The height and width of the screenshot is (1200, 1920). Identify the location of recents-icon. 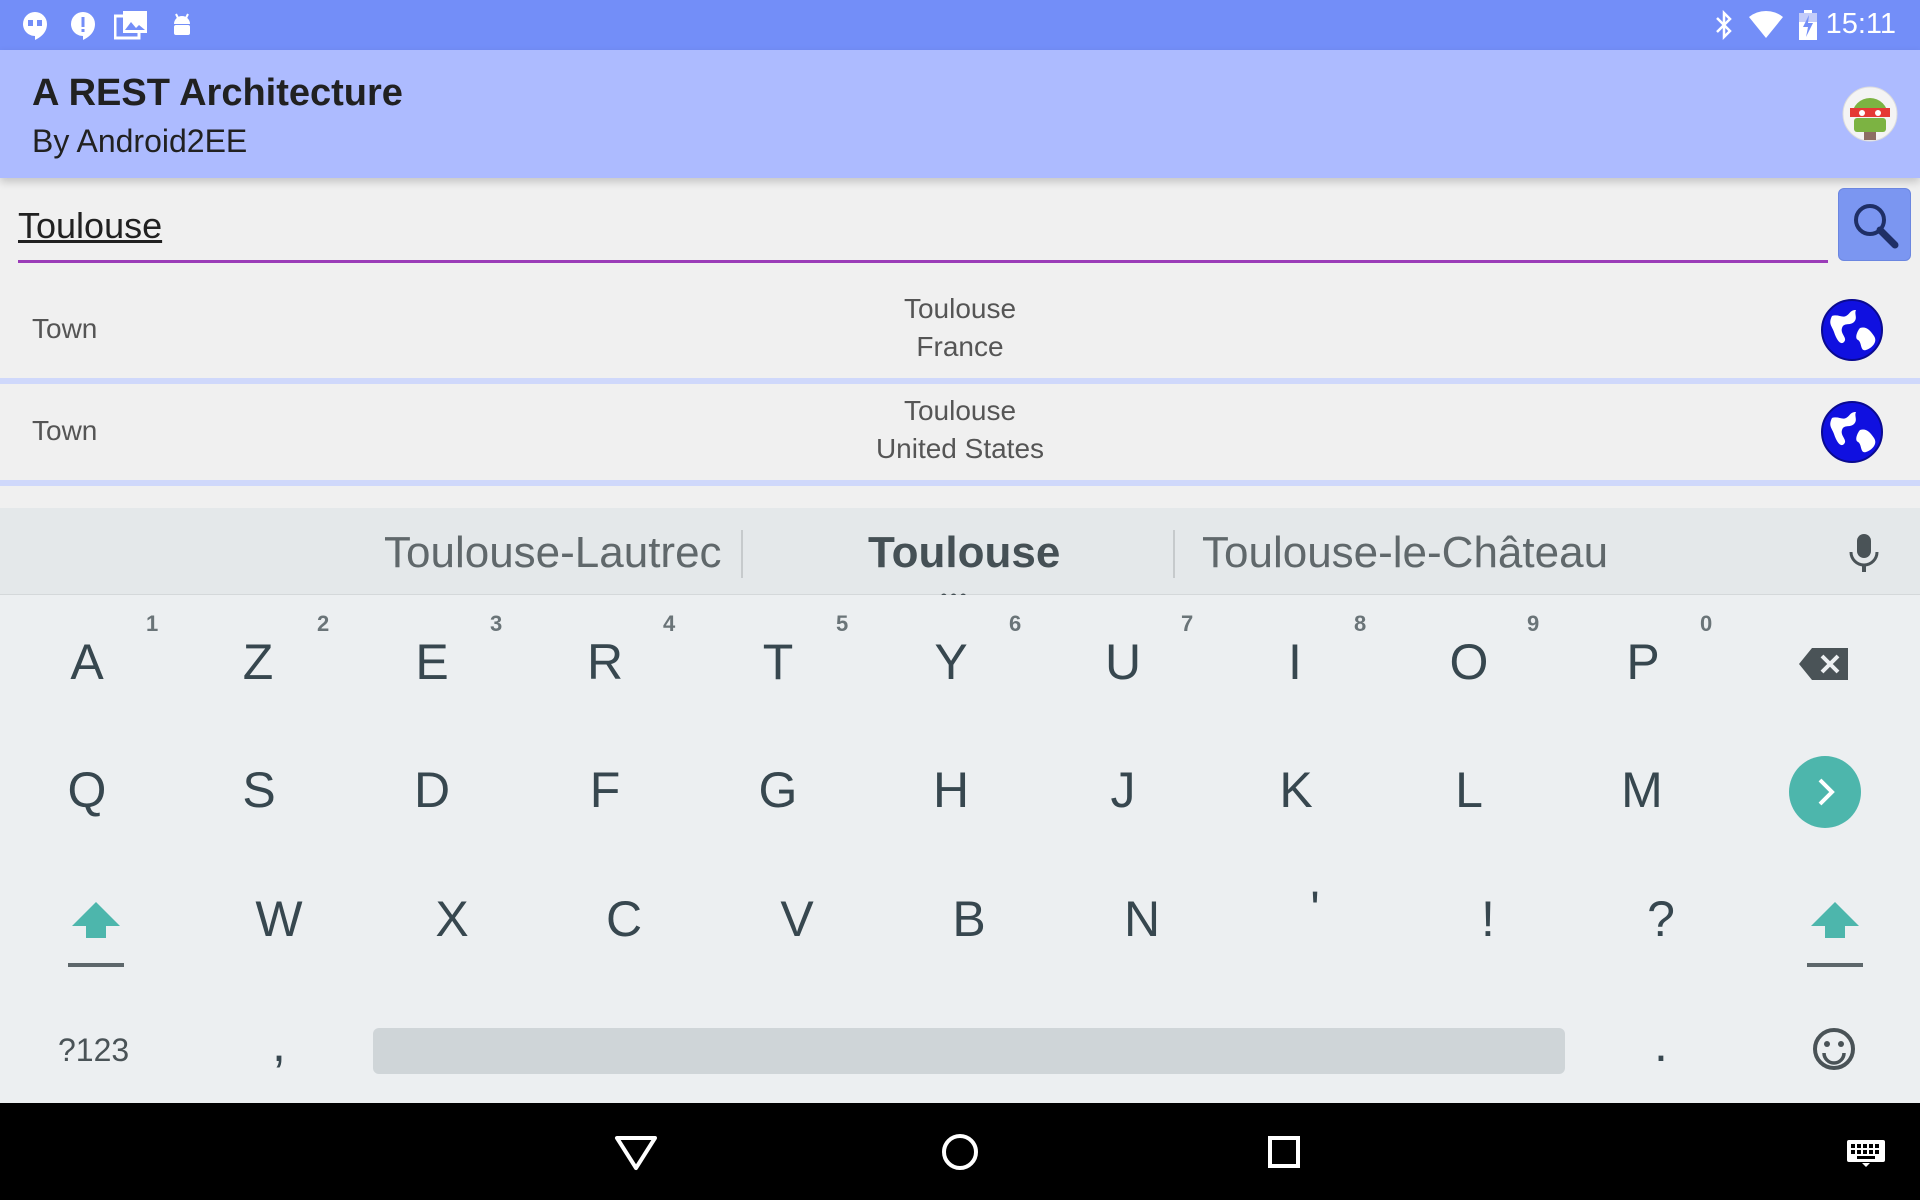
(1284, 1152).